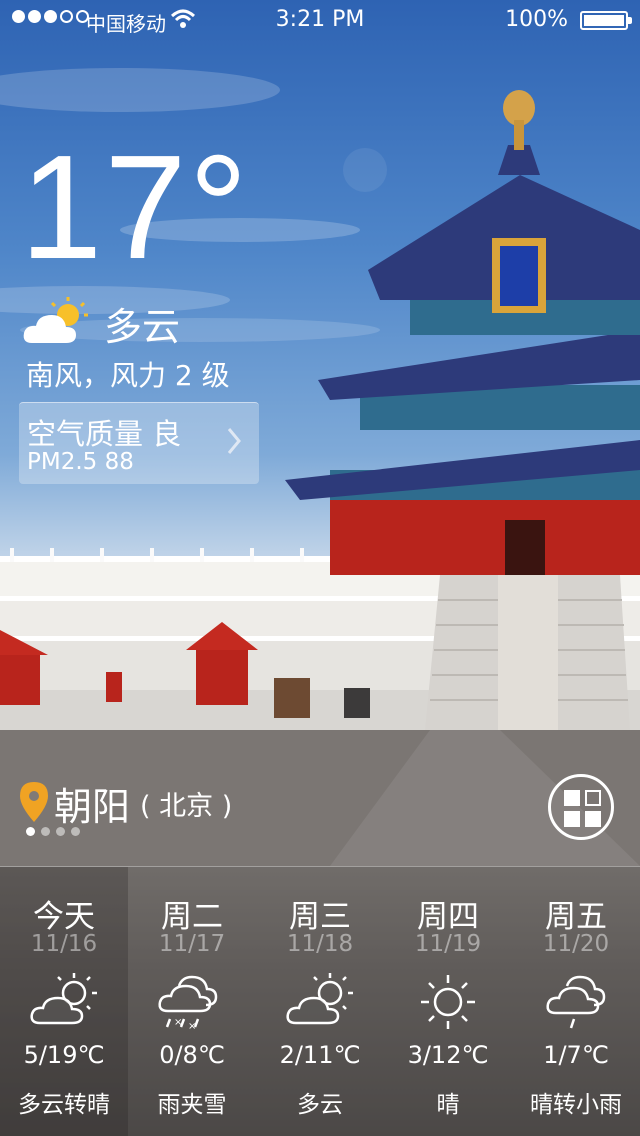  What do you see at coordinates (128, 375) in the screenshot?
I see `wind-info: 南风，风力 2 级` at bounding box center [128, 375].